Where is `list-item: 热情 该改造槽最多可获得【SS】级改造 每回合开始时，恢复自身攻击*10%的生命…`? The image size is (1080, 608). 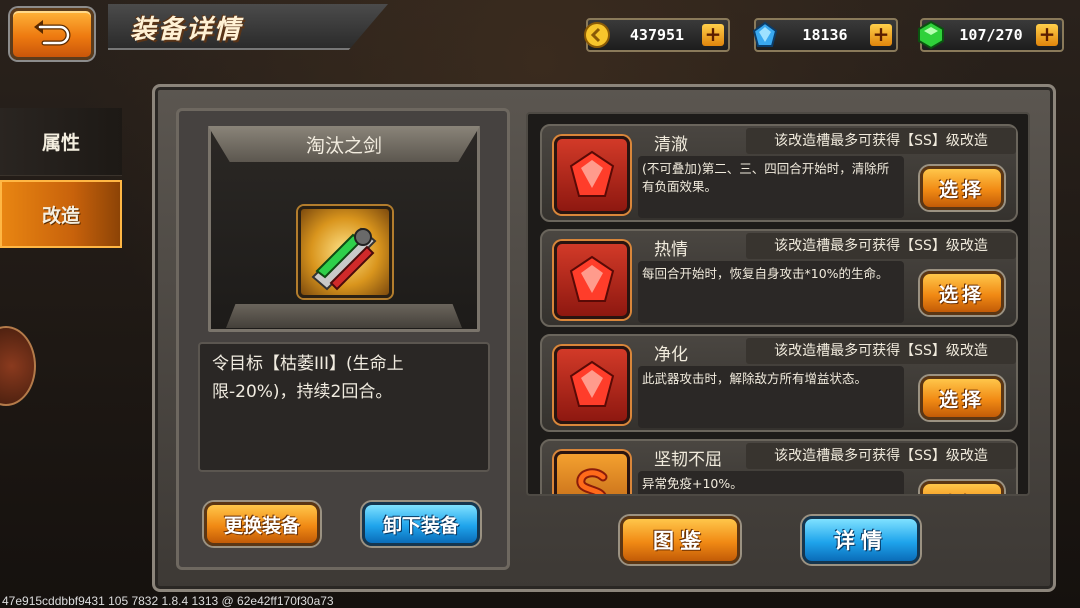 list-item: 热情 该改造槽最多可获得【SS】级改造 每回合开始时，恢复自身攻击*10%的生命… is located at coordinates (779, 278).